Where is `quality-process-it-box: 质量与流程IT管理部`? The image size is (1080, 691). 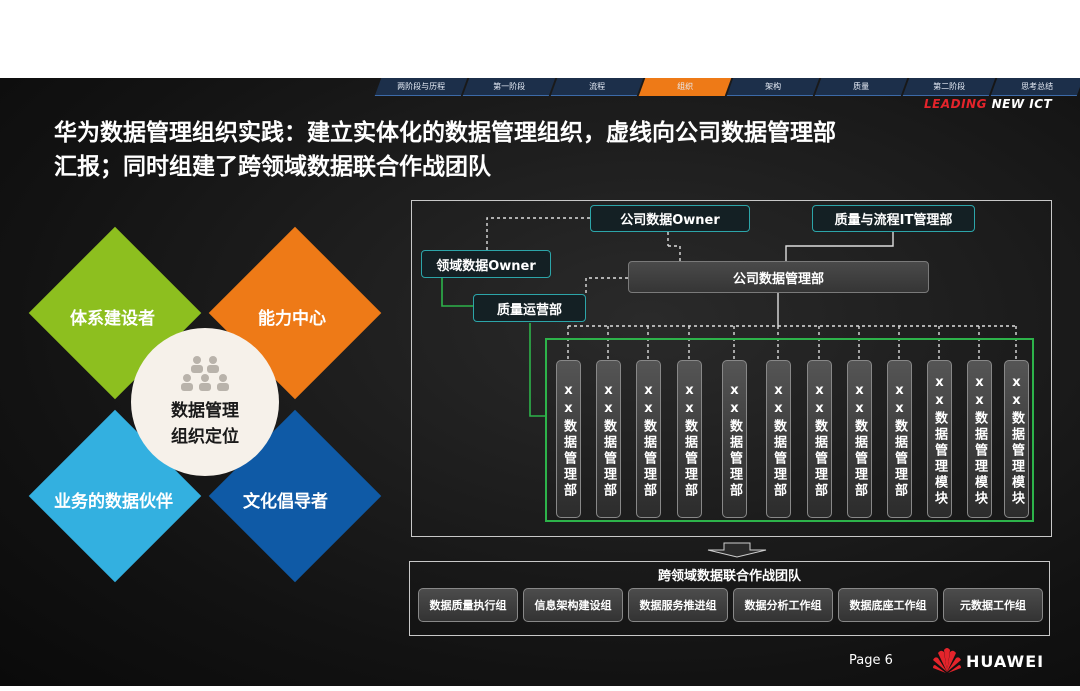
quality-process-it-box: 质量与流程IT管理部 is located at coordinates (893, 218).